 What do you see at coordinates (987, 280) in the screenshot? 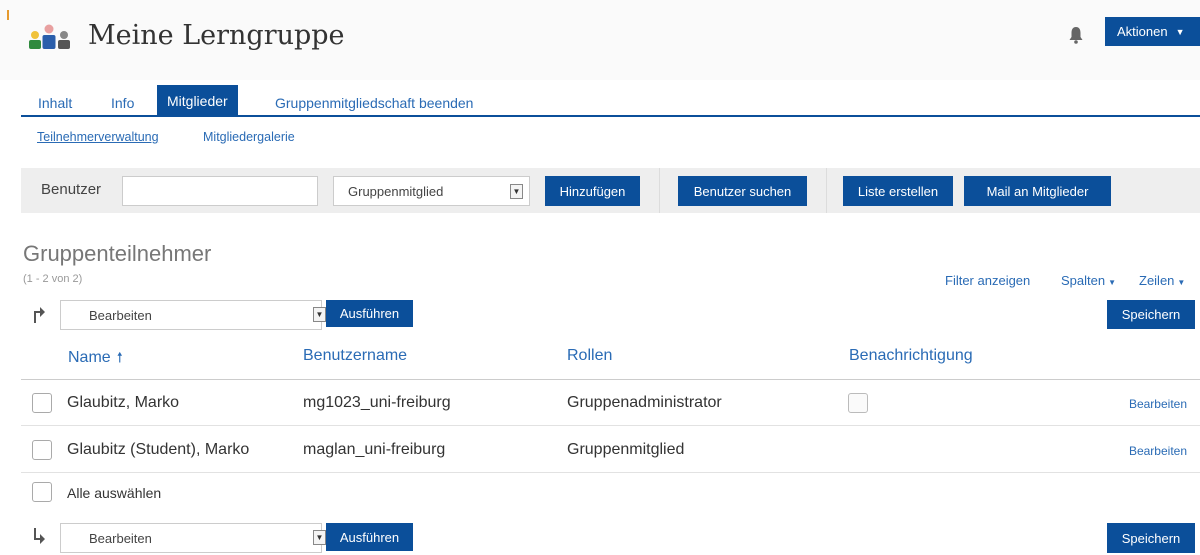
I see `filter-link: Filter anzeigen` at bounding box center [987, 280].